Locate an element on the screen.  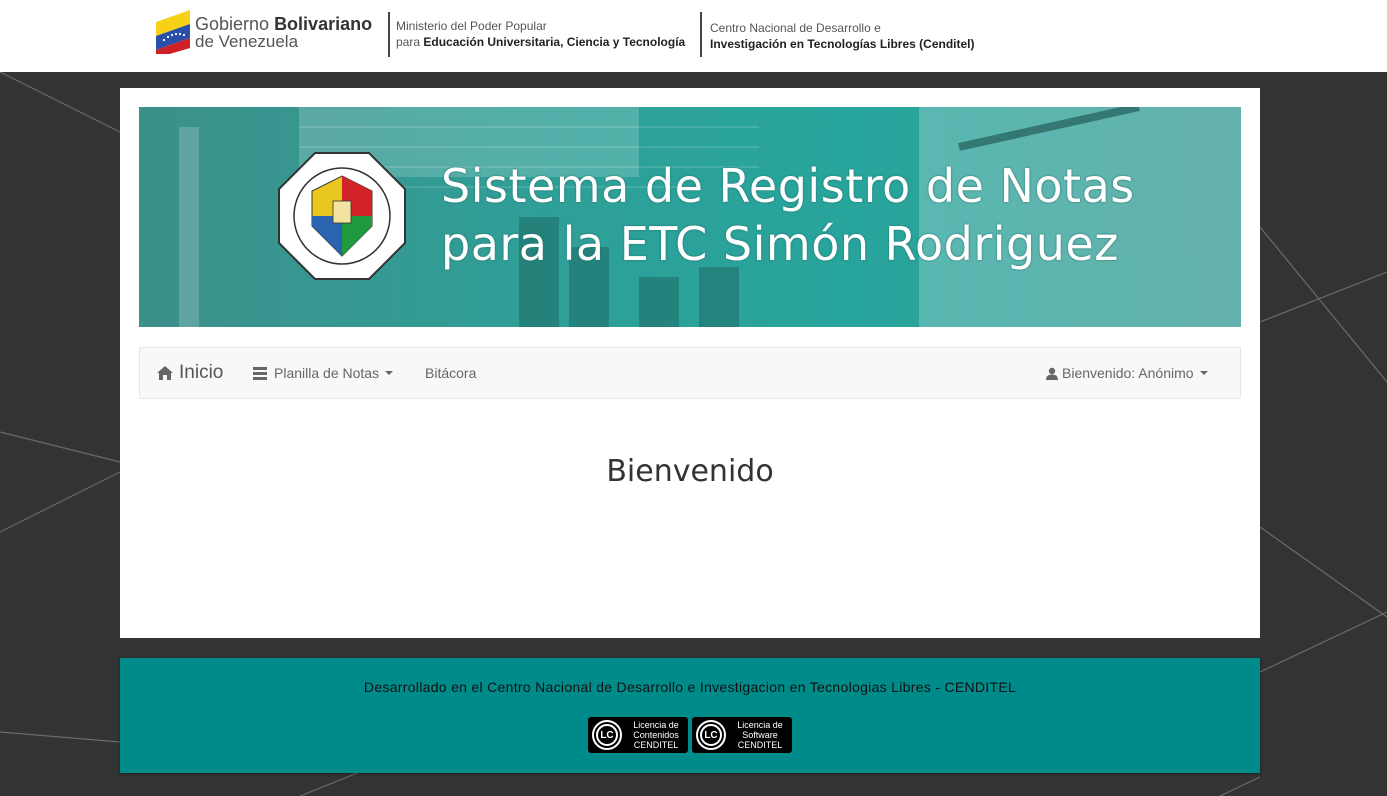
home-icon is located at coordinates (165, 373).